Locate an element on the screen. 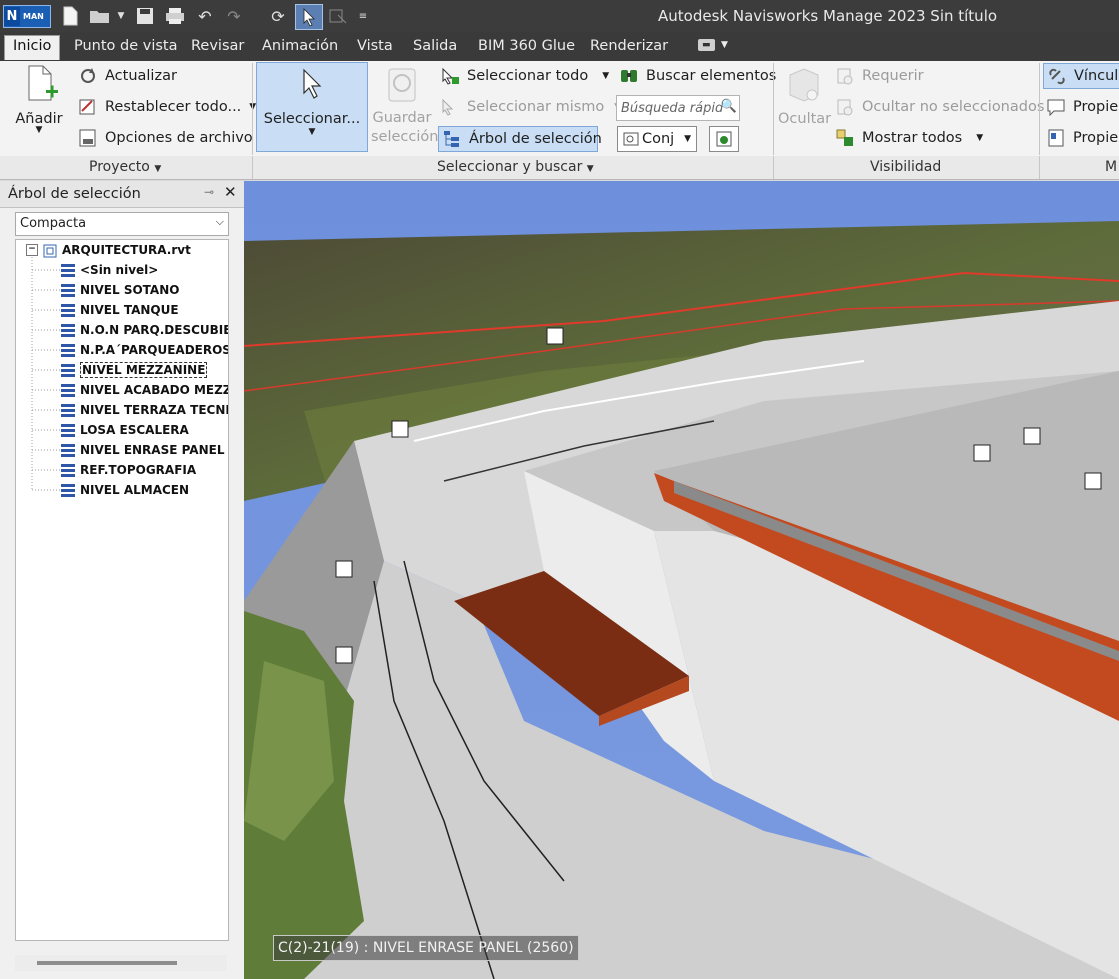 The width and height of the screenshot is (1119, 979). tab-punto-de-vista: Punto de vista is located at coordinates (126, 46).